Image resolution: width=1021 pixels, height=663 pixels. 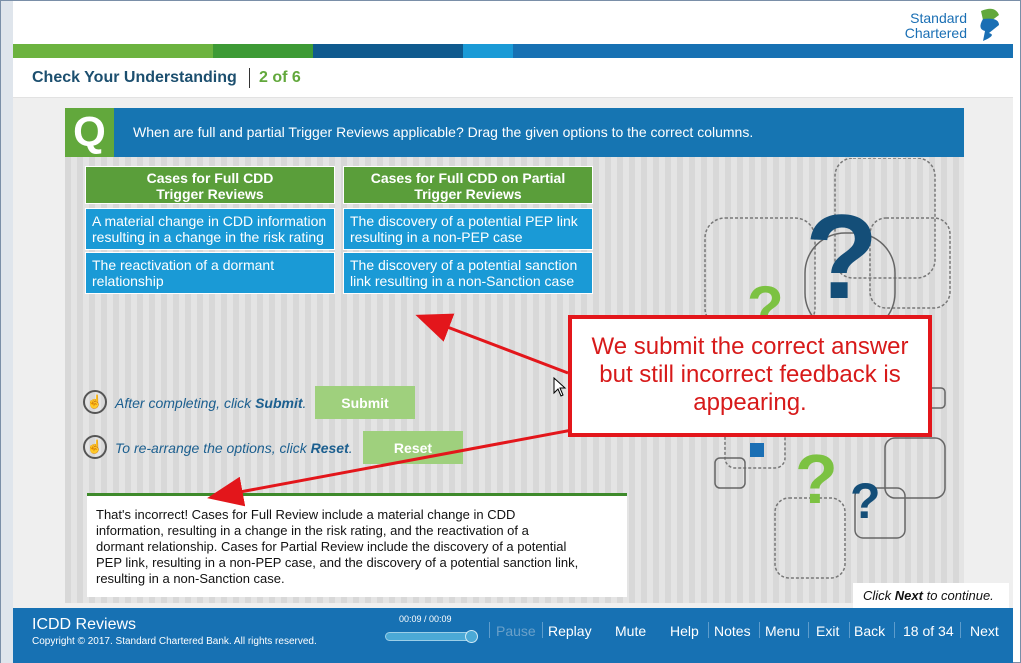 What do you see at coordinates (516, 631) in the screenshot?
I see `pause-button: Pause` at bounding box center [516, 631].